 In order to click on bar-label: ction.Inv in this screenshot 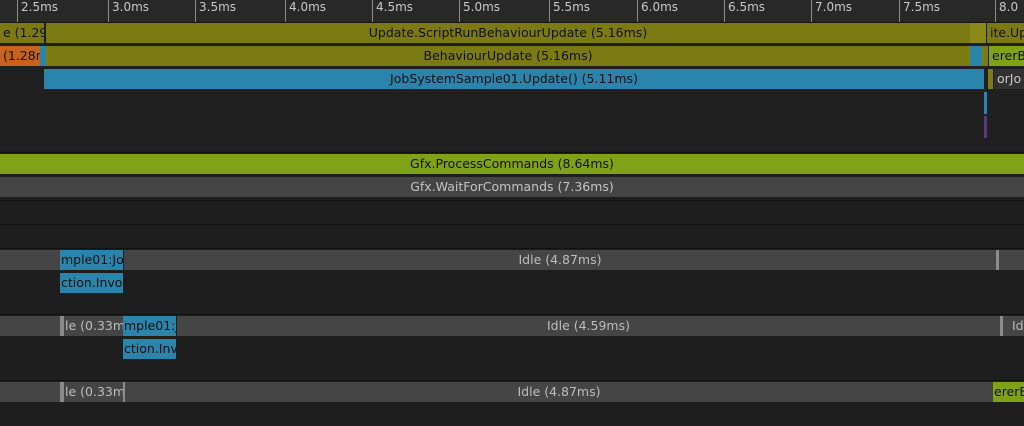, I will do `click(150, 348)`.